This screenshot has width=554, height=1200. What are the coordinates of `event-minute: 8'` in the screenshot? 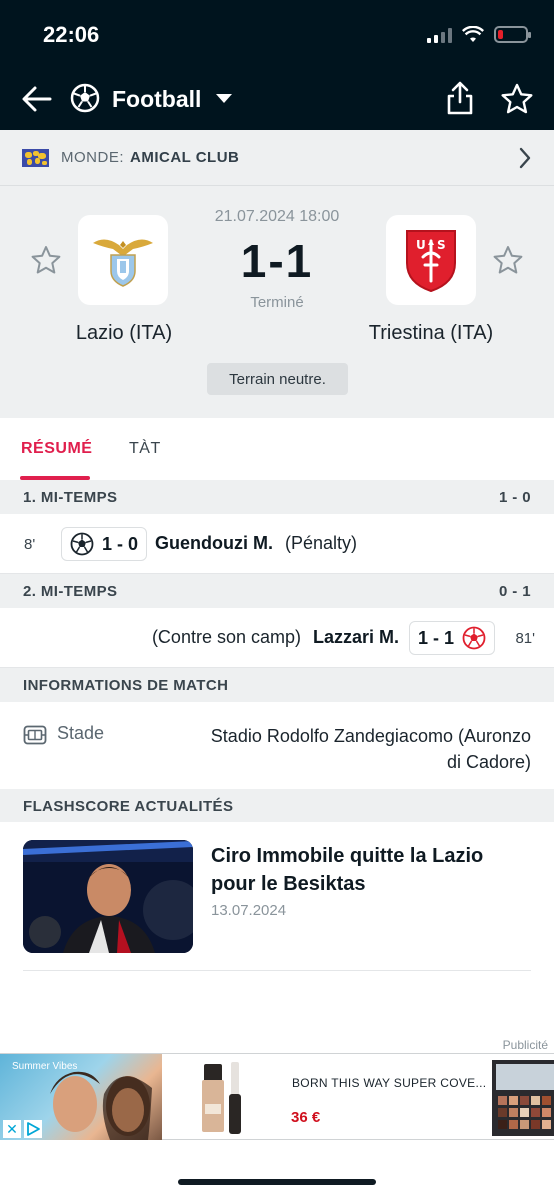 It's located at (30, 544).